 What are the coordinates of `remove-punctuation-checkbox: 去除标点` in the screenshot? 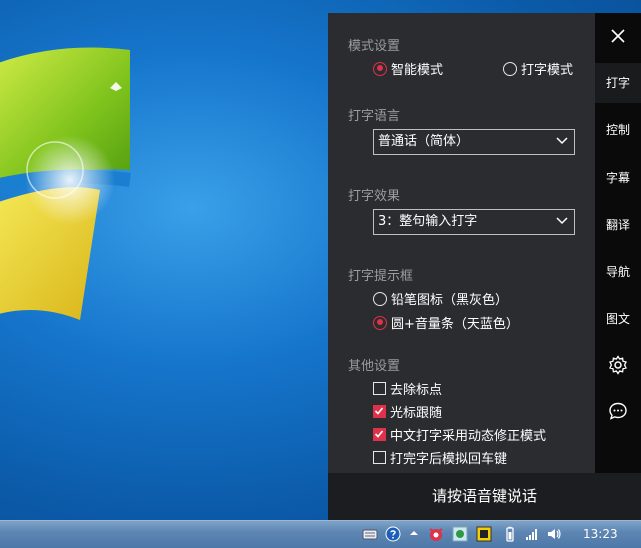 It's located at (407, 388).